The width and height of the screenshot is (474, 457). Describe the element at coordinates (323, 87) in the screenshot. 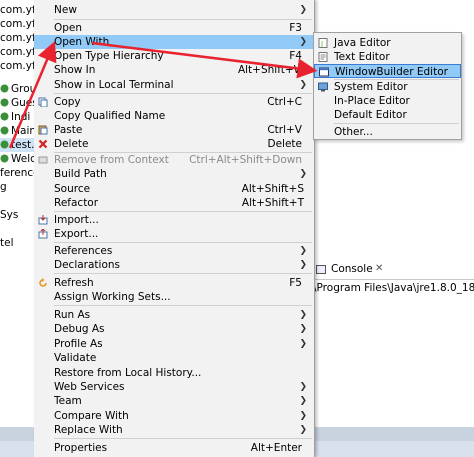

I see `system-editor-icon` at that location.